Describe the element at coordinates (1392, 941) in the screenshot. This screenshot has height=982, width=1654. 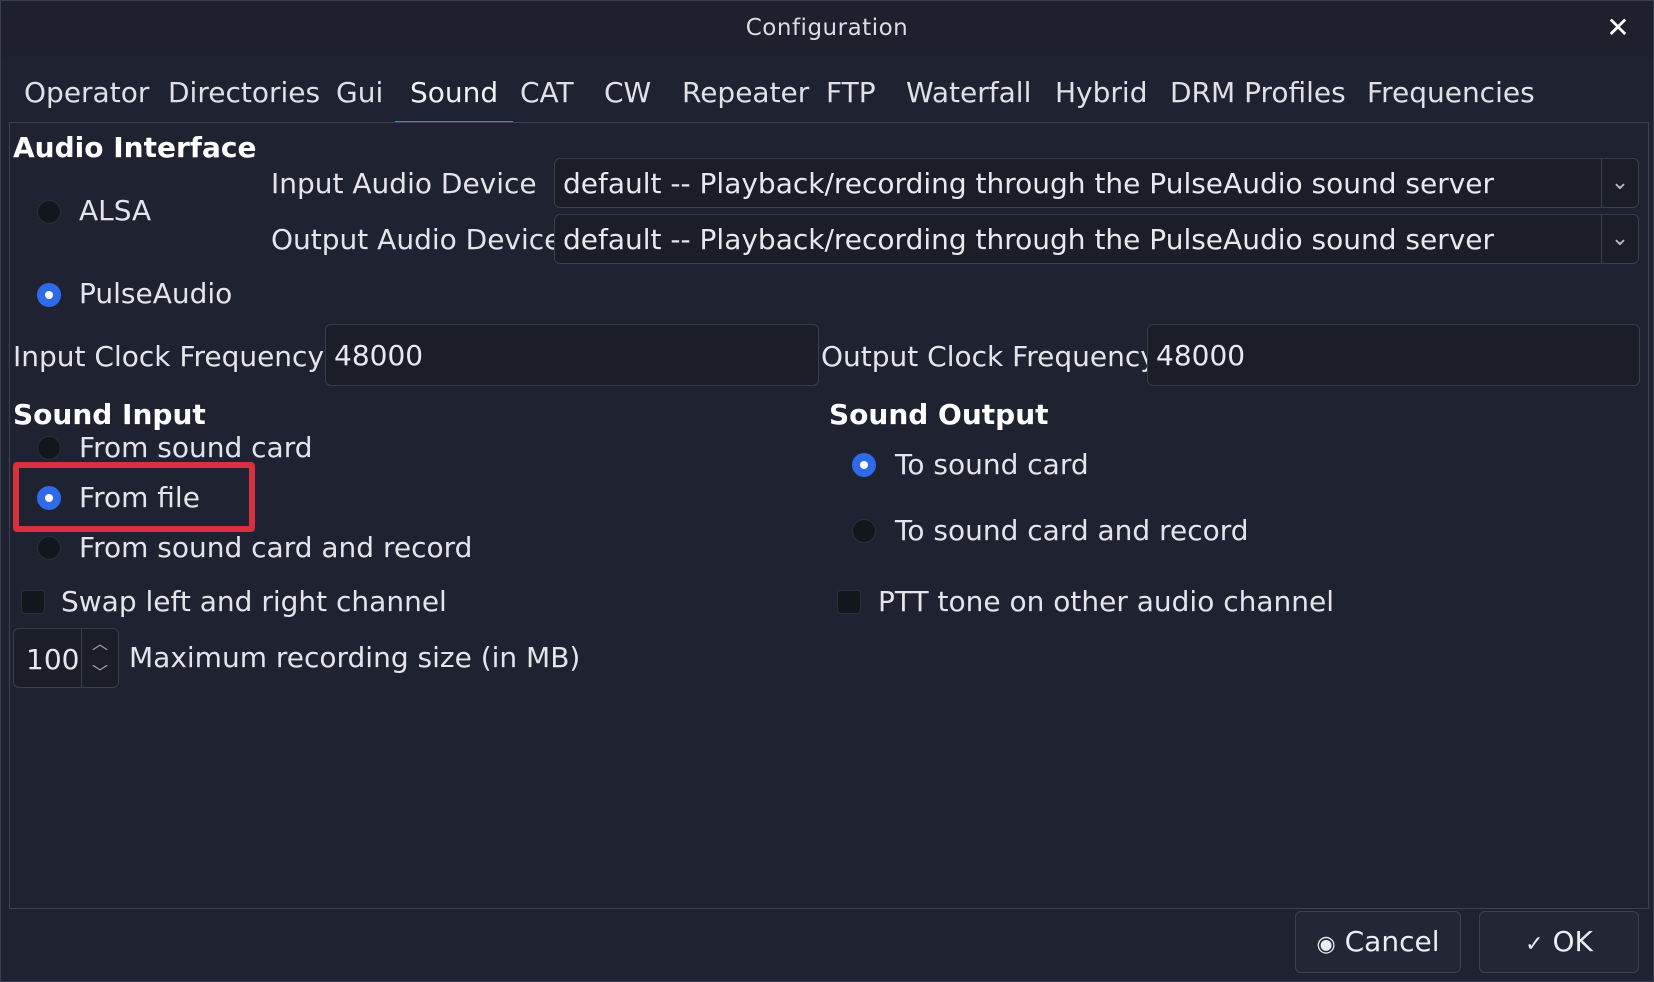
I see `cancel-button-label: Cancel` at that location.